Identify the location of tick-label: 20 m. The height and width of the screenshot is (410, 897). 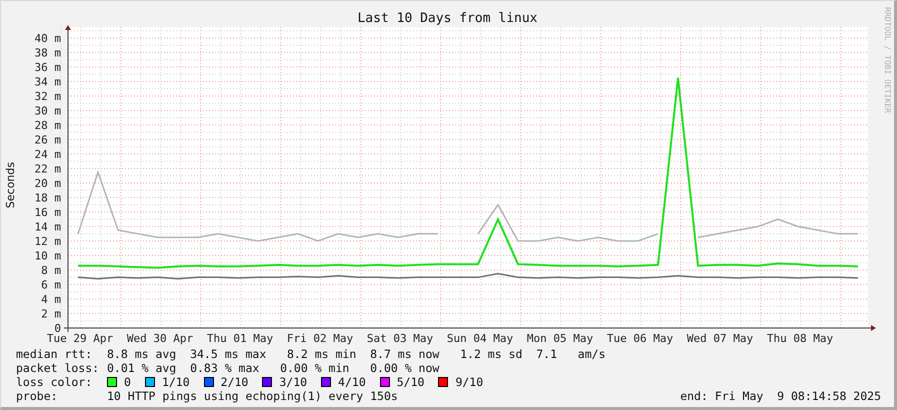
(47, 183).